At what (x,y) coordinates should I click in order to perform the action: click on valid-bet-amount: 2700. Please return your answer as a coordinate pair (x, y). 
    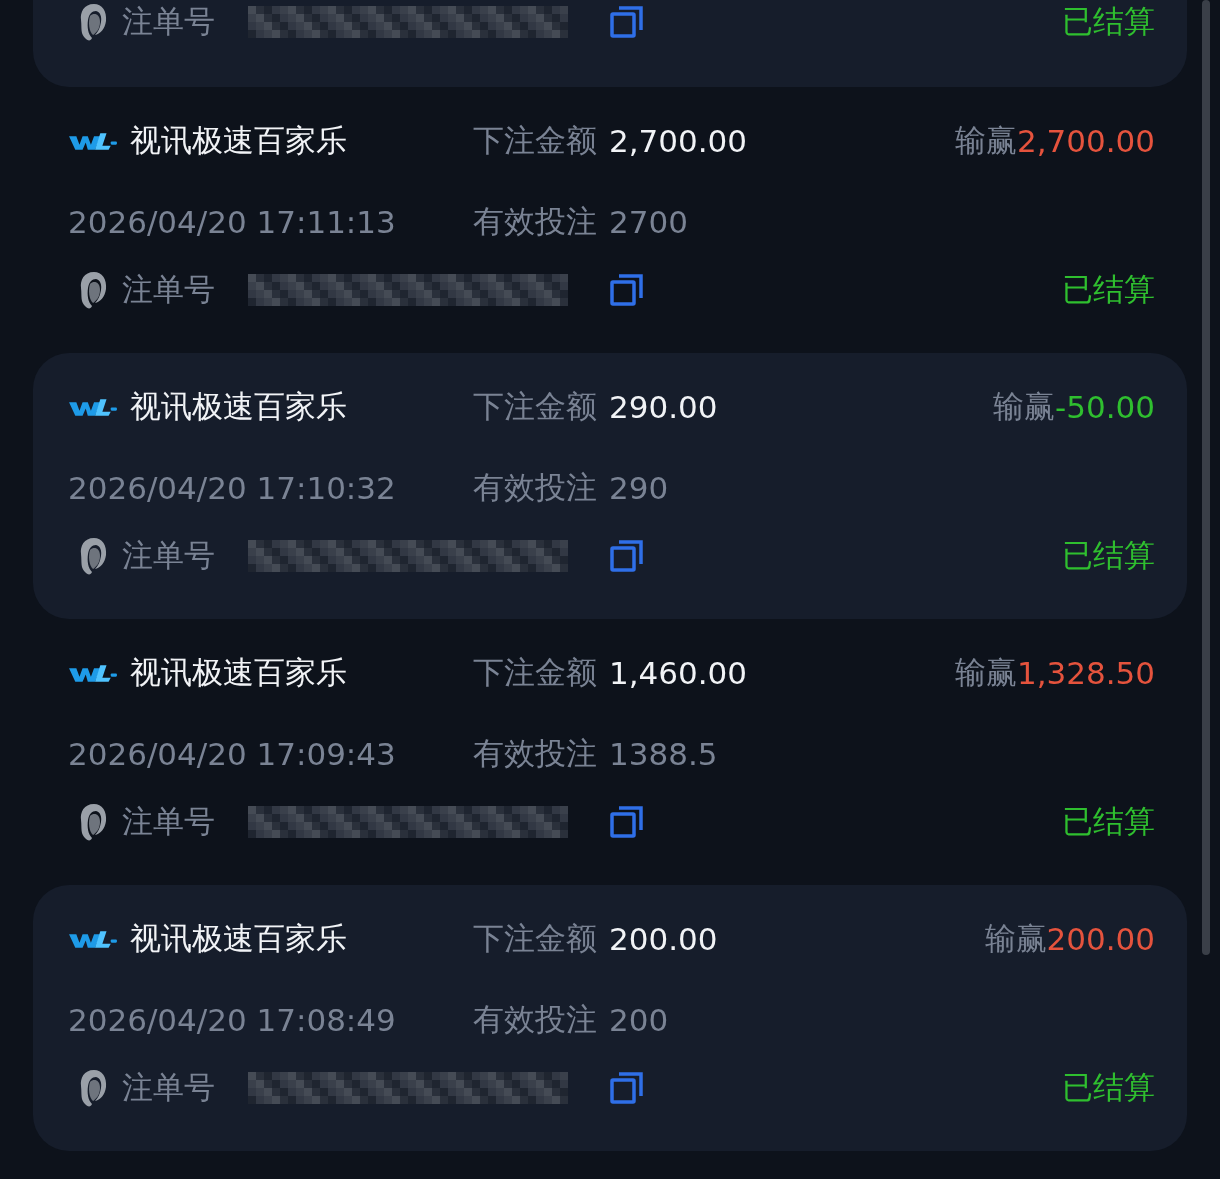
    Looking at the image, I should click on (648, 222).